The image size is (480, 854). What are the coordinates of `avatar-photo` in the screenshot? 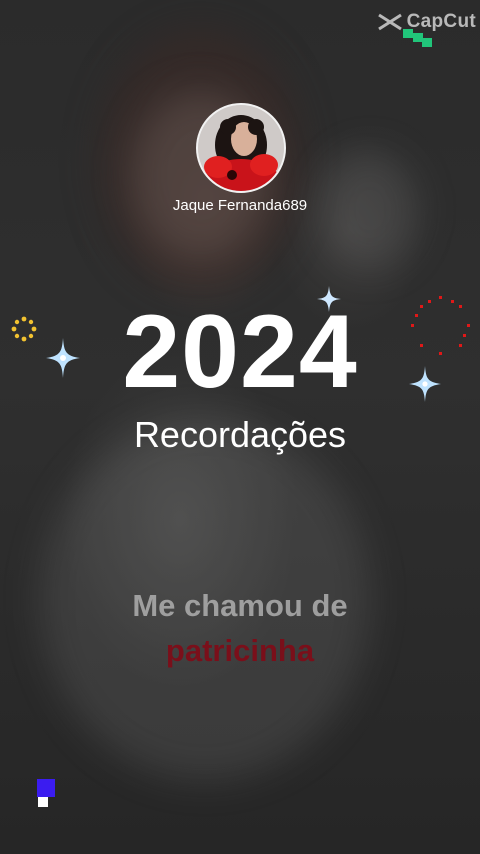 It's located at (241, 148).